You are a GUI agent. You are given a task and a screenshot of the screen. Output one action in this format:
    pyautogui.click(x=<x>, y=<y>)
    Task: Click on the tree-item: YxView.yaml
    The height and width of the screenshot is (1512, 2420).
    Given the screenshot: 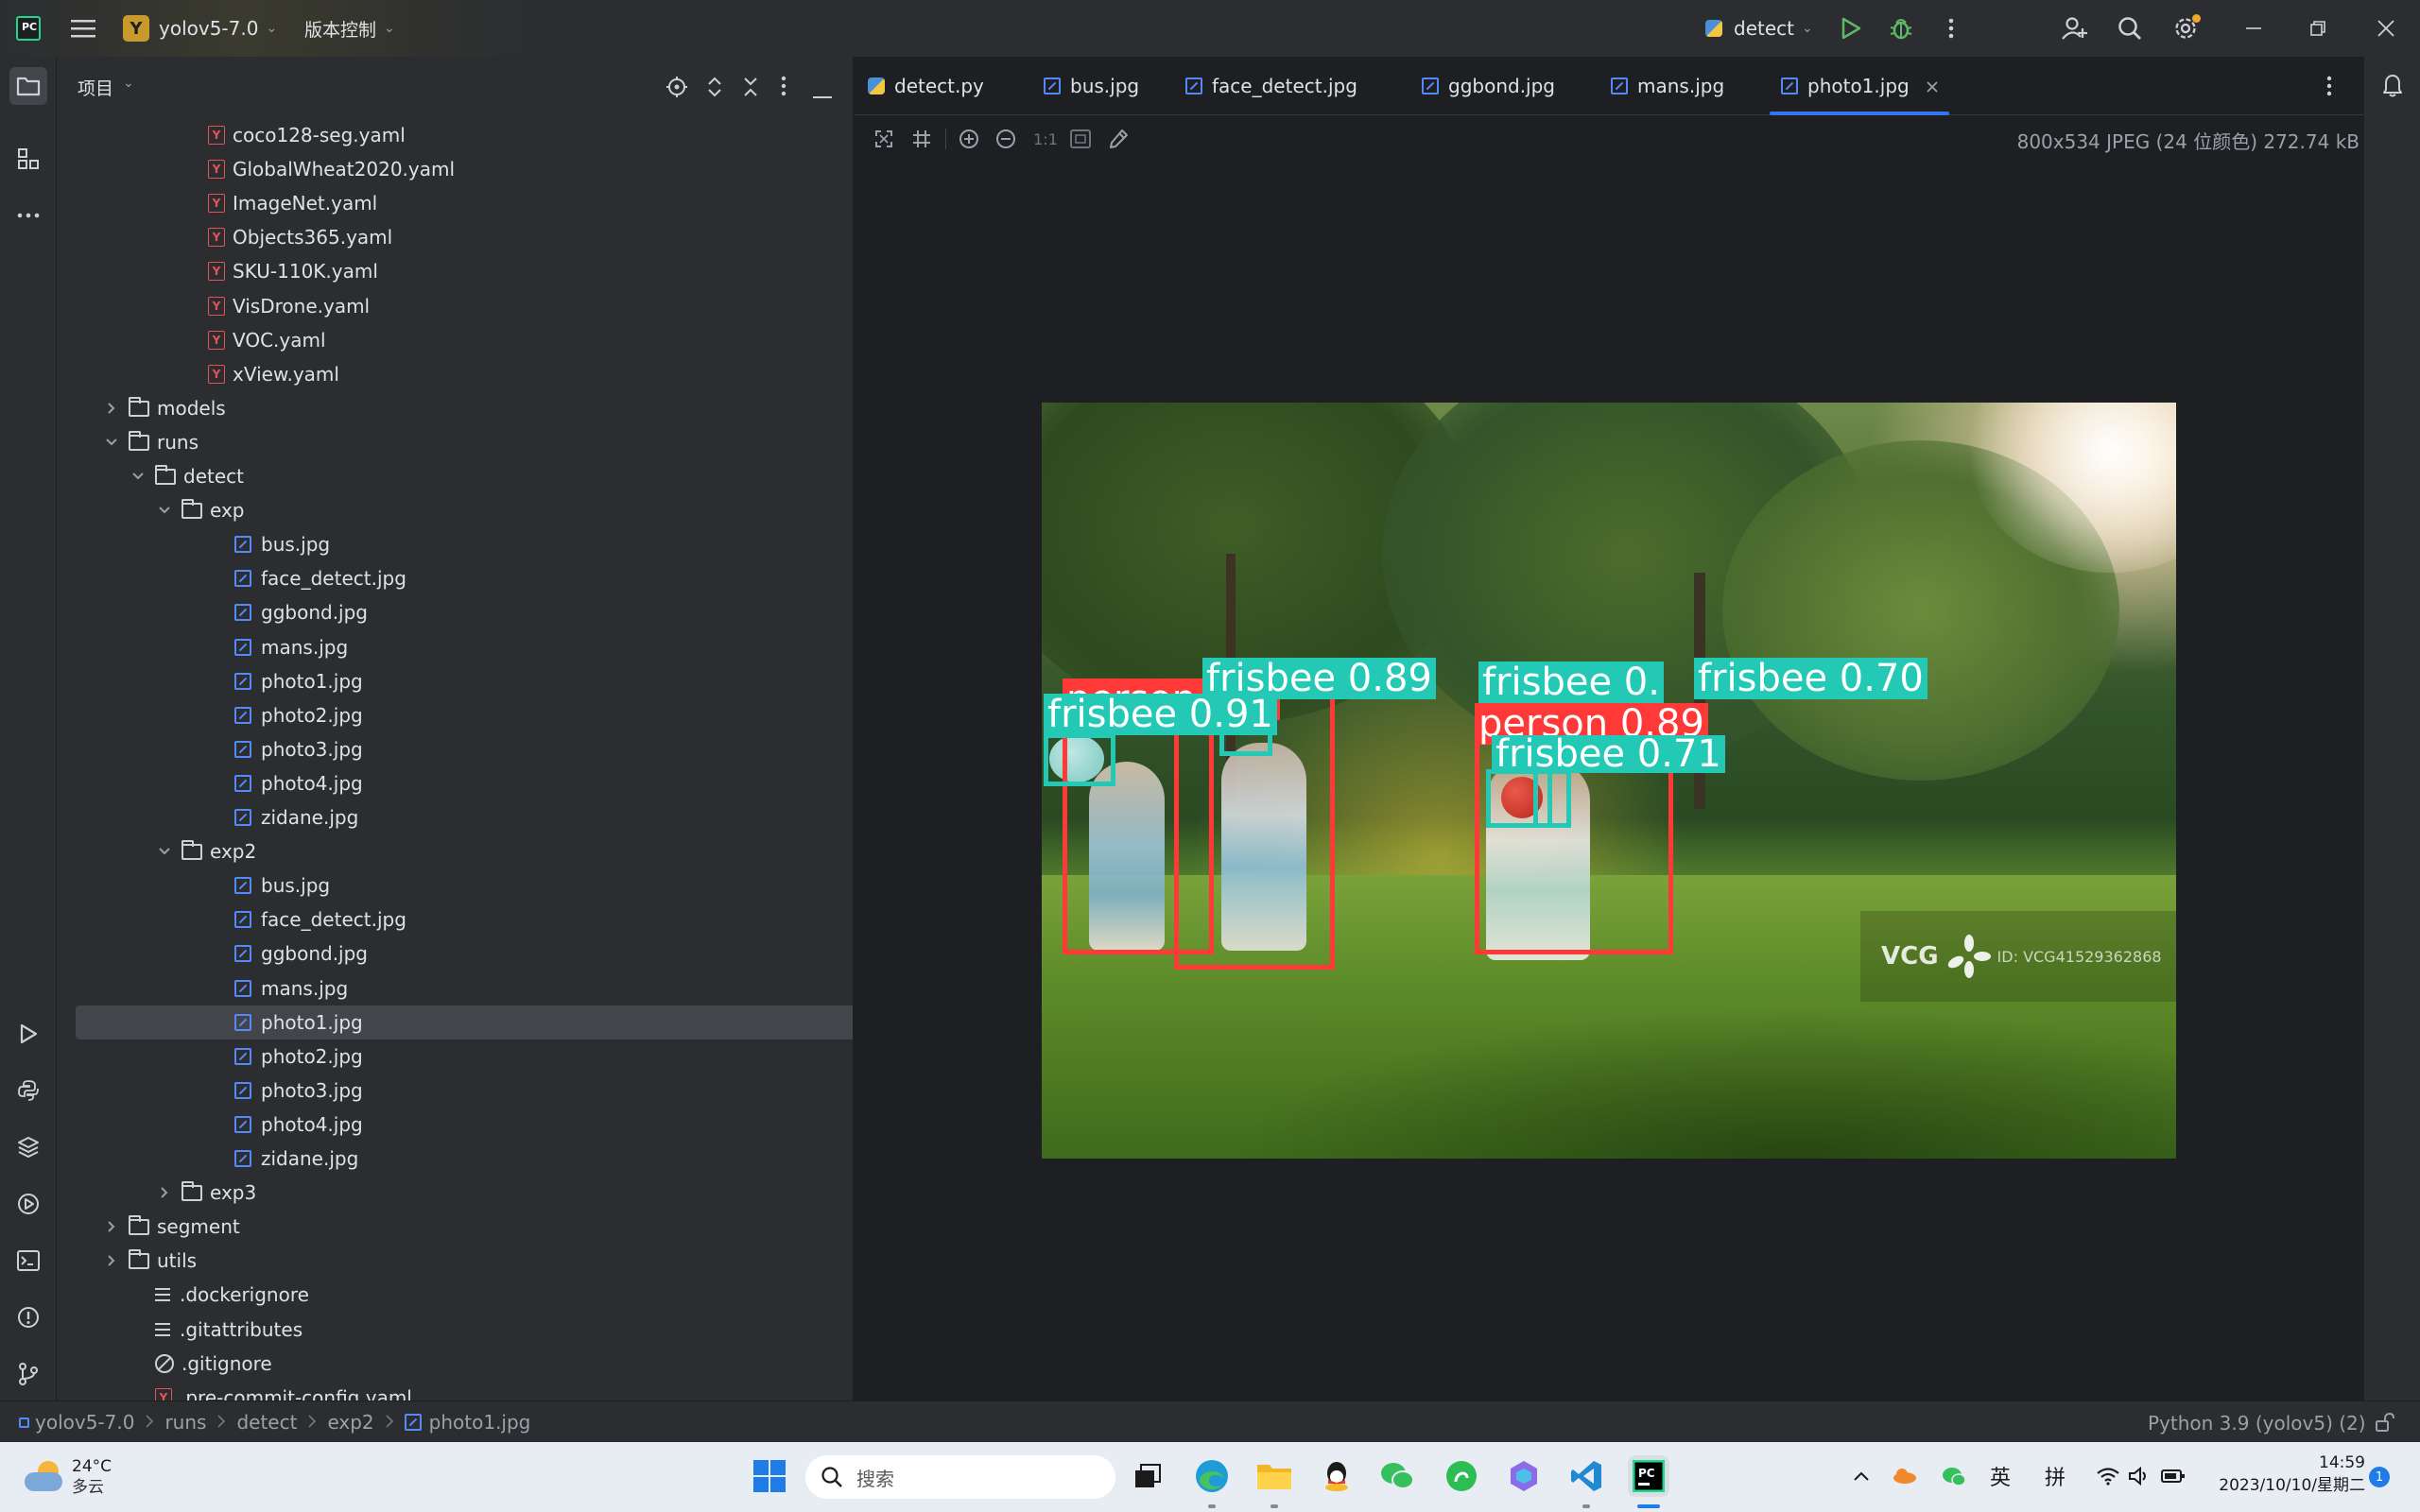 What is the action you would take?
    pyautogui.click(x=464, y=374)
    